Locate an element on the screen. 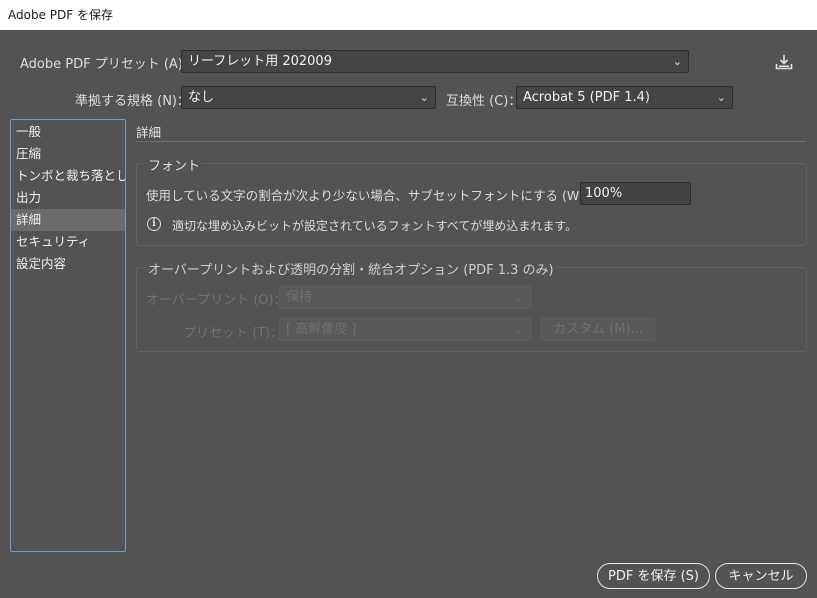 The height and width of the screenshot is (598, 817). standard-label: 準拠する規格 (N)： is located at coordinates (133, 101).